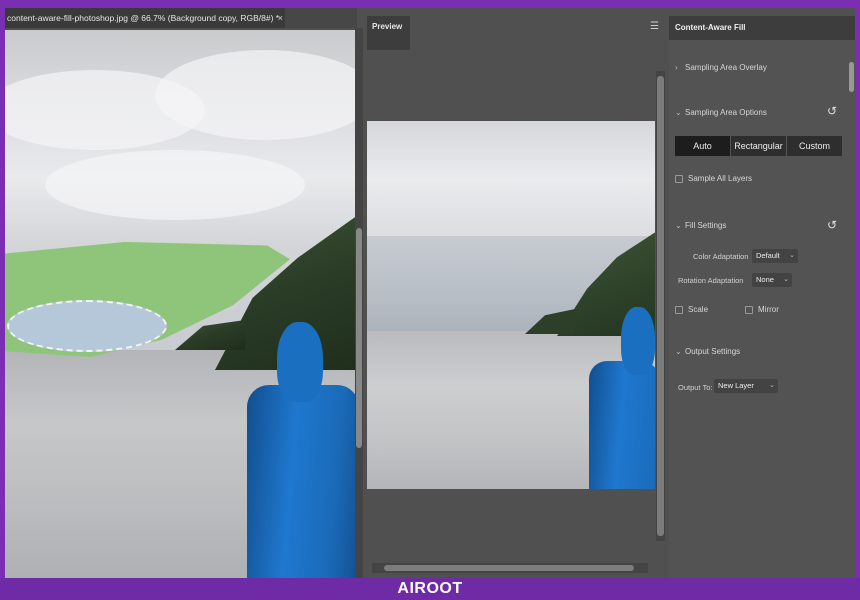 The width and height of the screenshot is (860, 600). I want to click on preview-horizontal-scrollbar, so click(510, 568).